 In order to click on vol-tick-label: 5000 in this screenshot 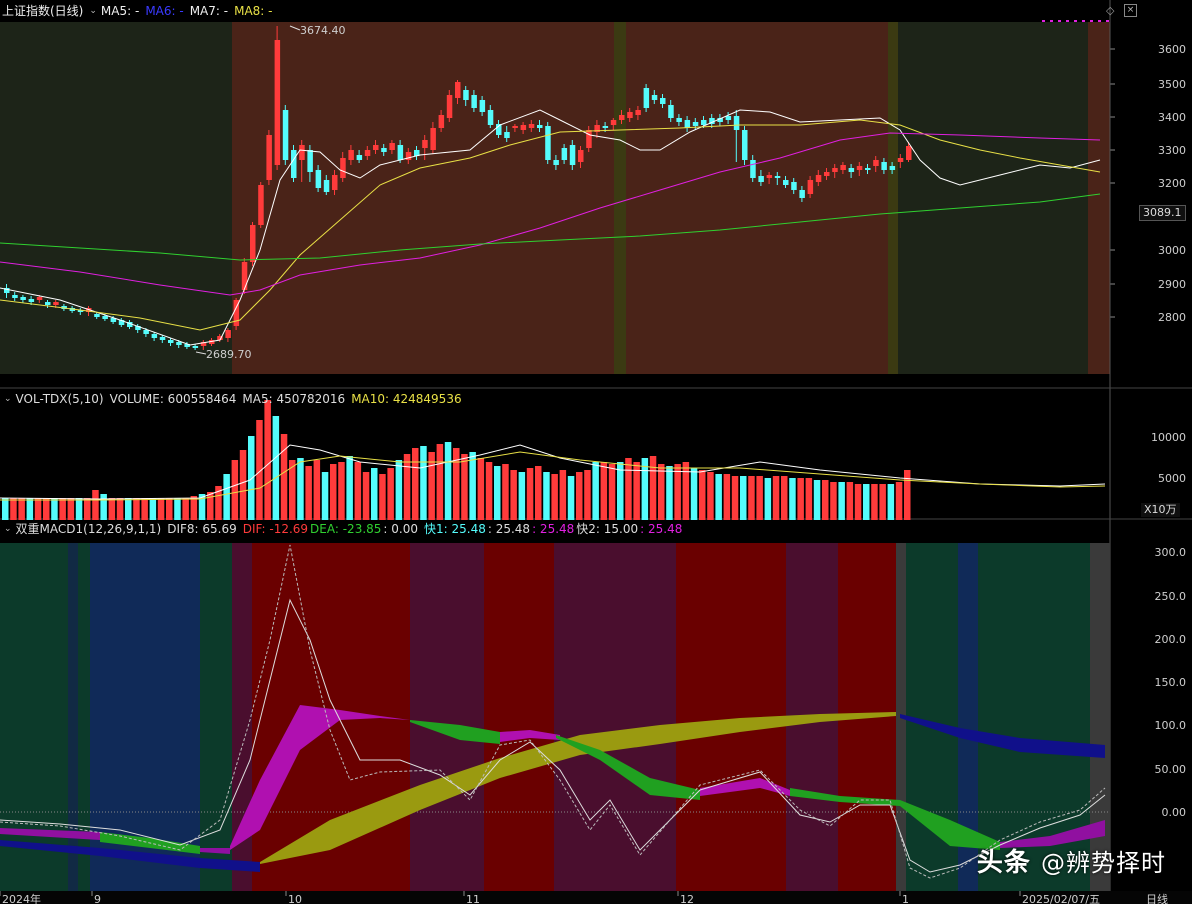, I will do `click(1172, 478)`.